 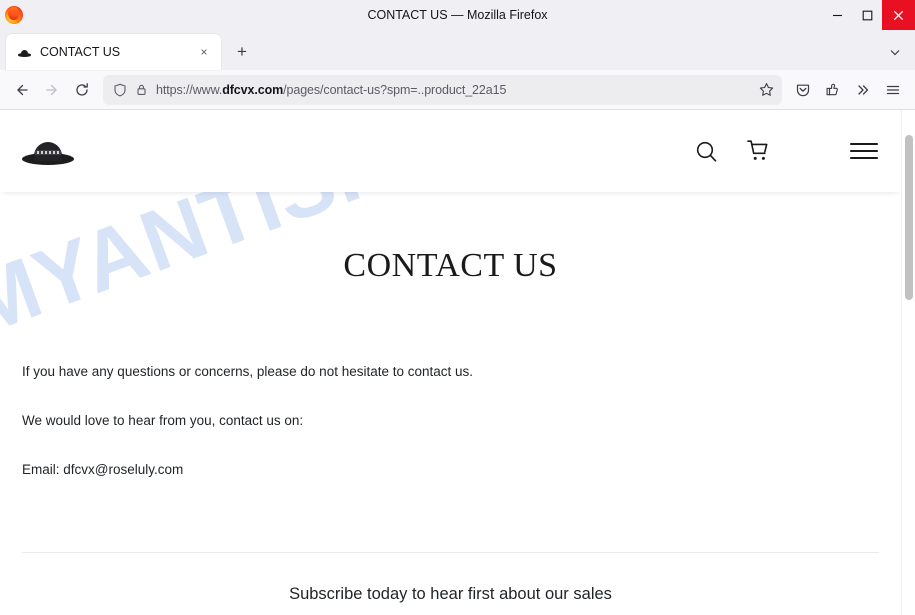 What do you see at coordinates (52, 90) in the screenshot?
I see `forward-button` at bounding box center [52, 90].